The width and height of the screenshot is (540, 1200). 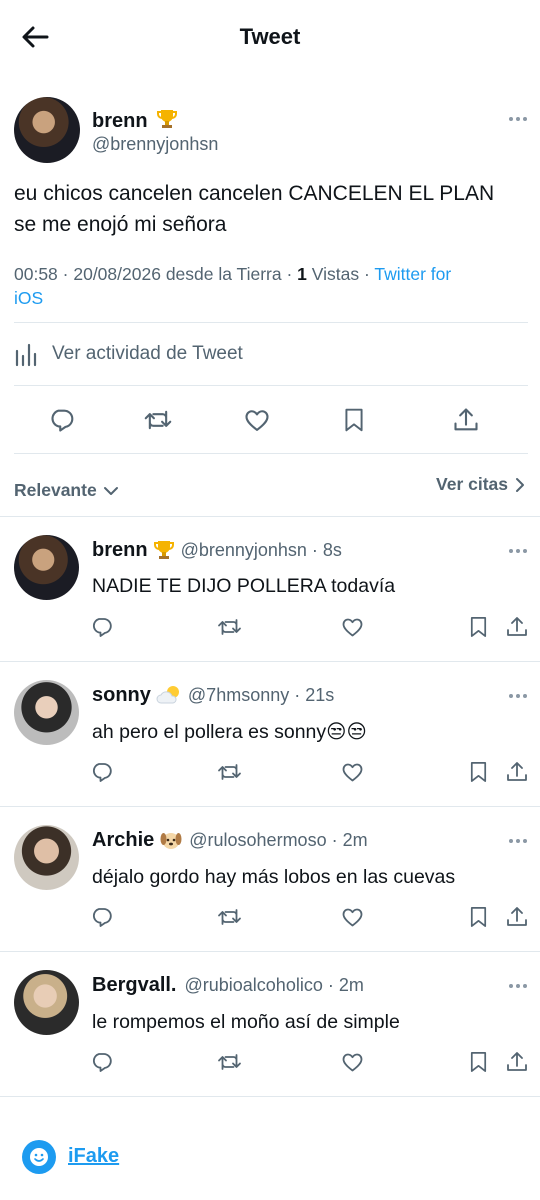 What do you see at coordinates (520, 484) in the screenshot?
I see `chevron-right-icon` at bounding box center [520, 484].